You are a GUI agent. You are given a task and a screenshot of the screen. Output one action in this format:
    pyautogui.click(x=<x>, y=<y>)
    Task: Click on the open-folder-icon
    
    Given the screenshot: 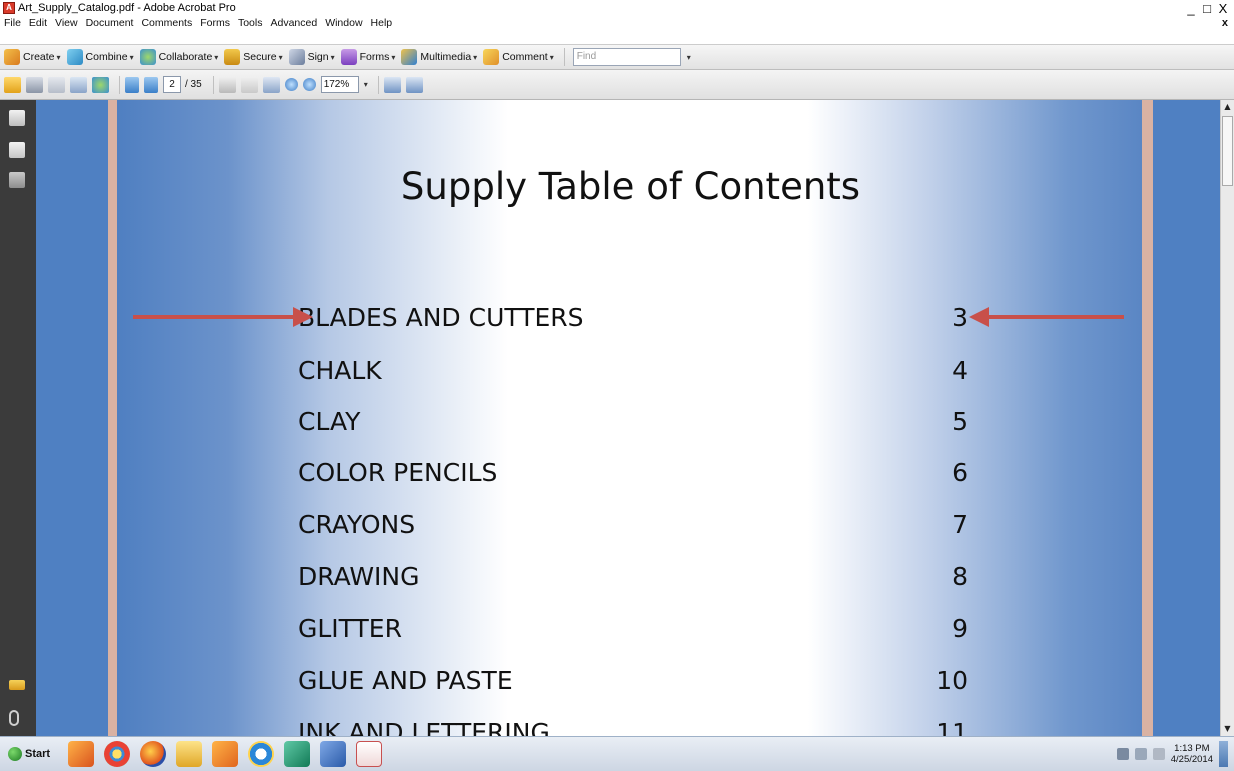 What is the action you would take?
    pyautogui.click(x=12, y=84)
    